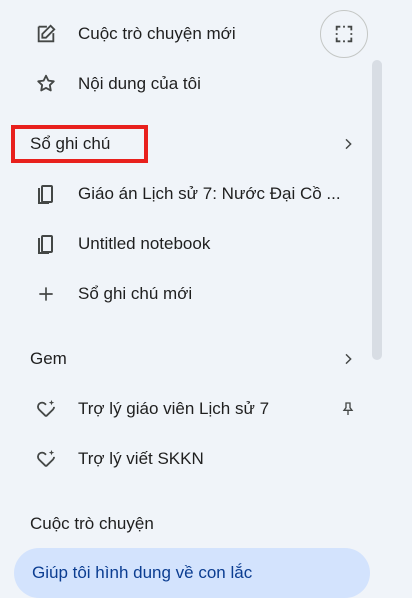 This screenshot has height=598, width=412. I want to click on notebook-item: Untitled notebook, so click(194, 244).